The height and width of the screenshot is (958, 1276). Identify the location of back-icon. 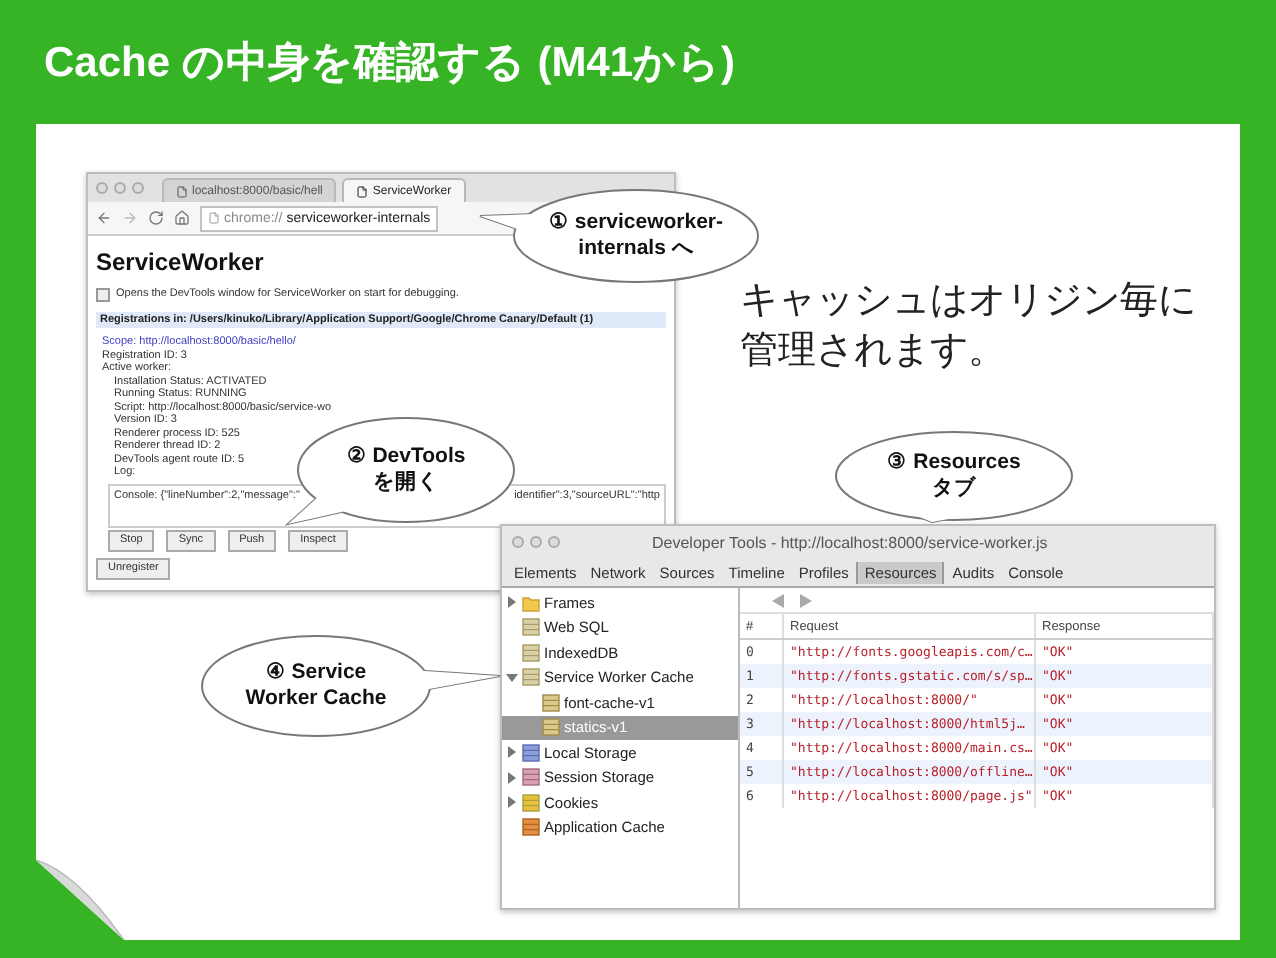
(104, 218).